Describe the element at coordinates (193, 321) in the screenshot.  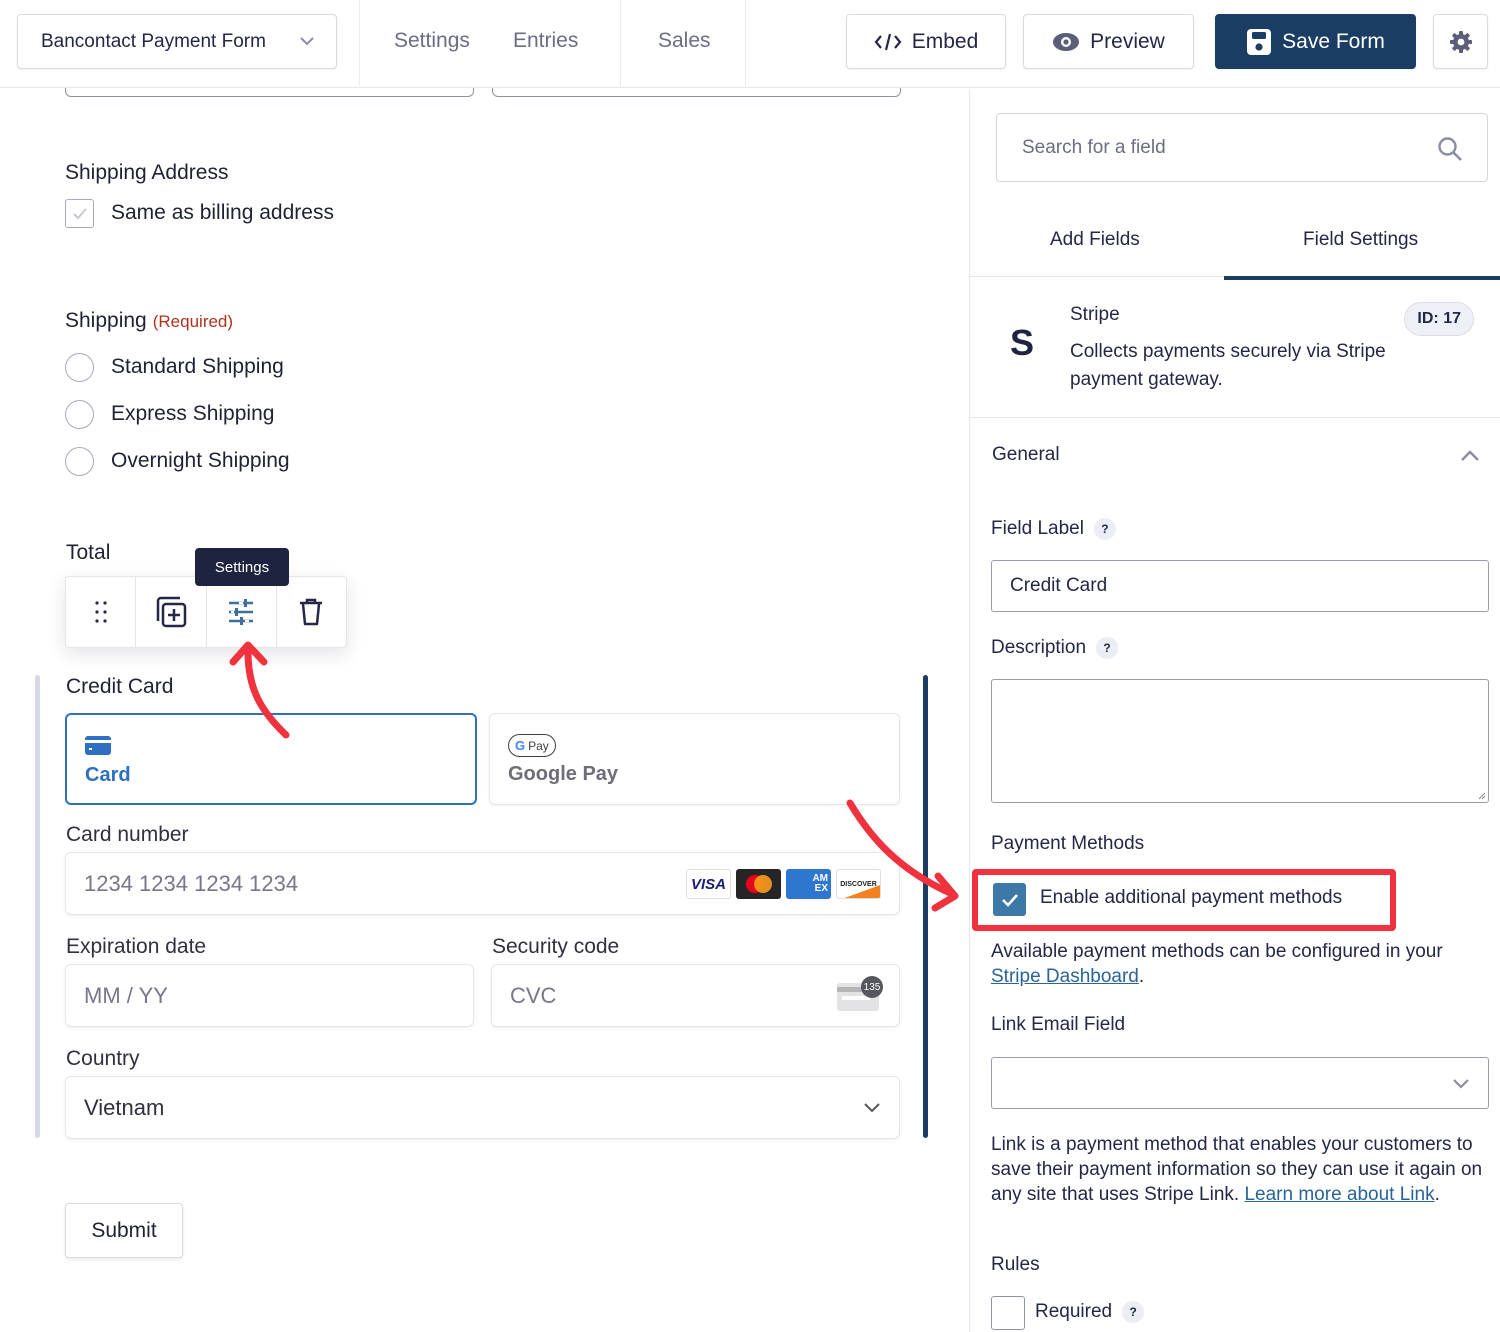
I see `required-tag: (Required)` at that location.